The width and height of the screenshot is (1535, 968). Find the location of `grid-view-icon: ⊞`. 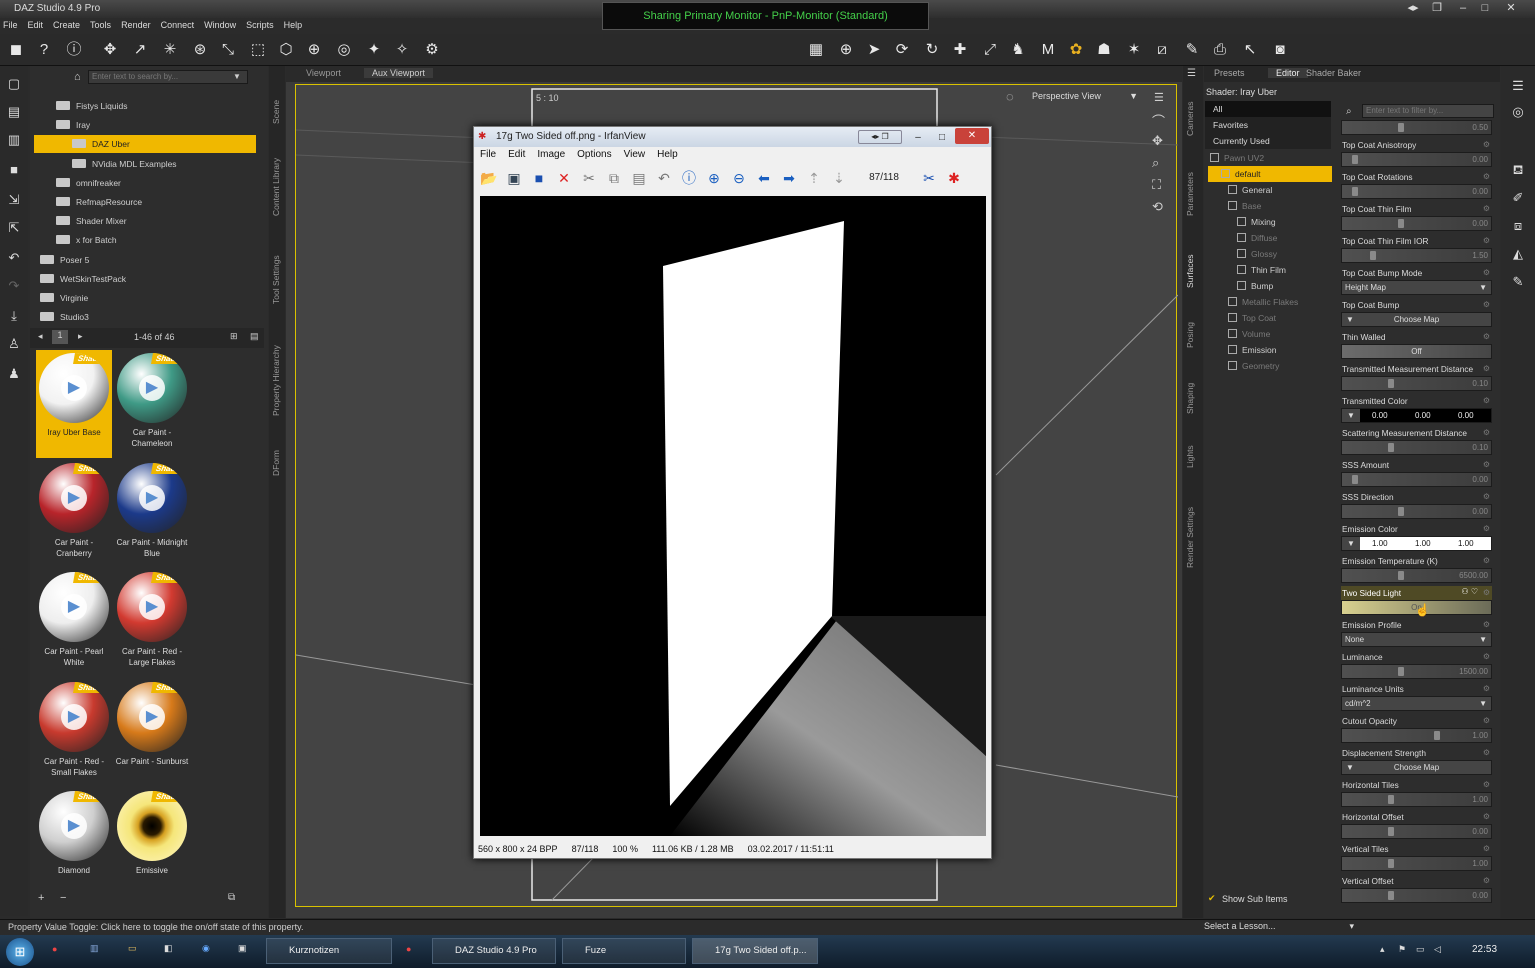

grid-view-icon: ⊞ is located at coordinates (234, 336).